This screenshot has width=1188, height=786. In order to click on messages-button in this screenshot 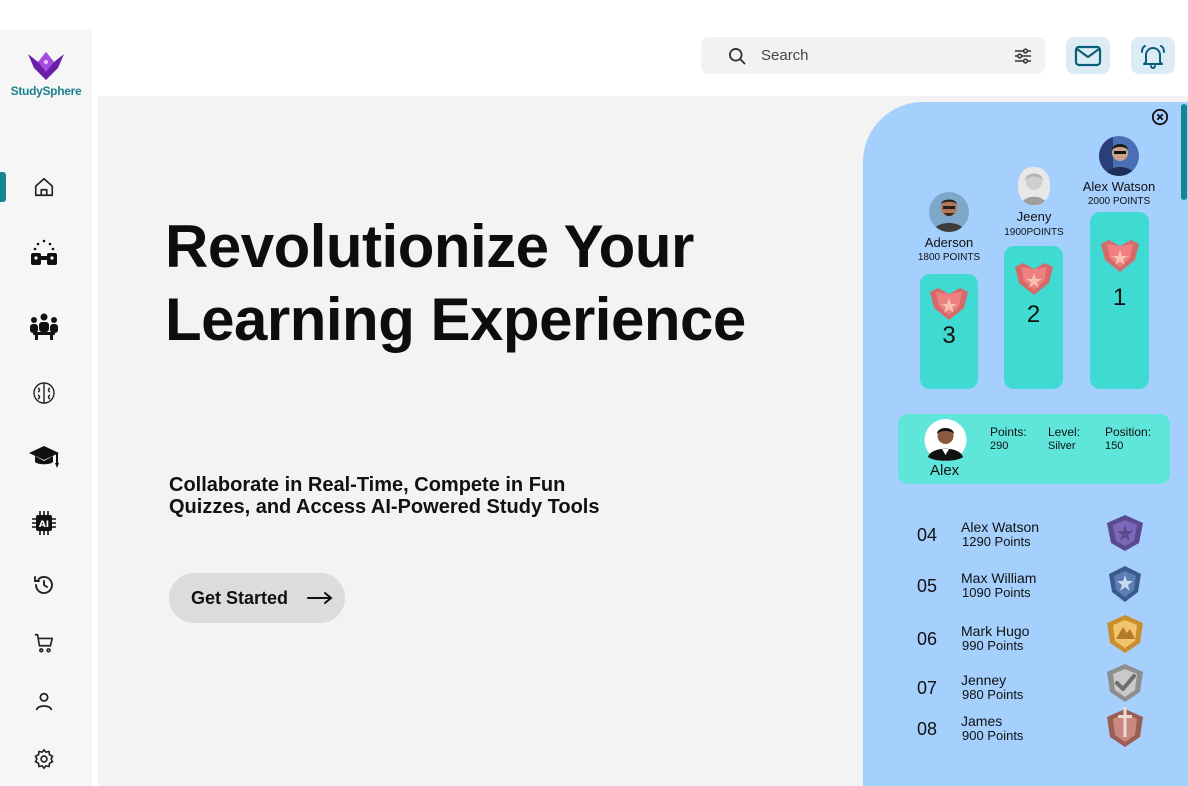, I will do `click(1088, 55)`.